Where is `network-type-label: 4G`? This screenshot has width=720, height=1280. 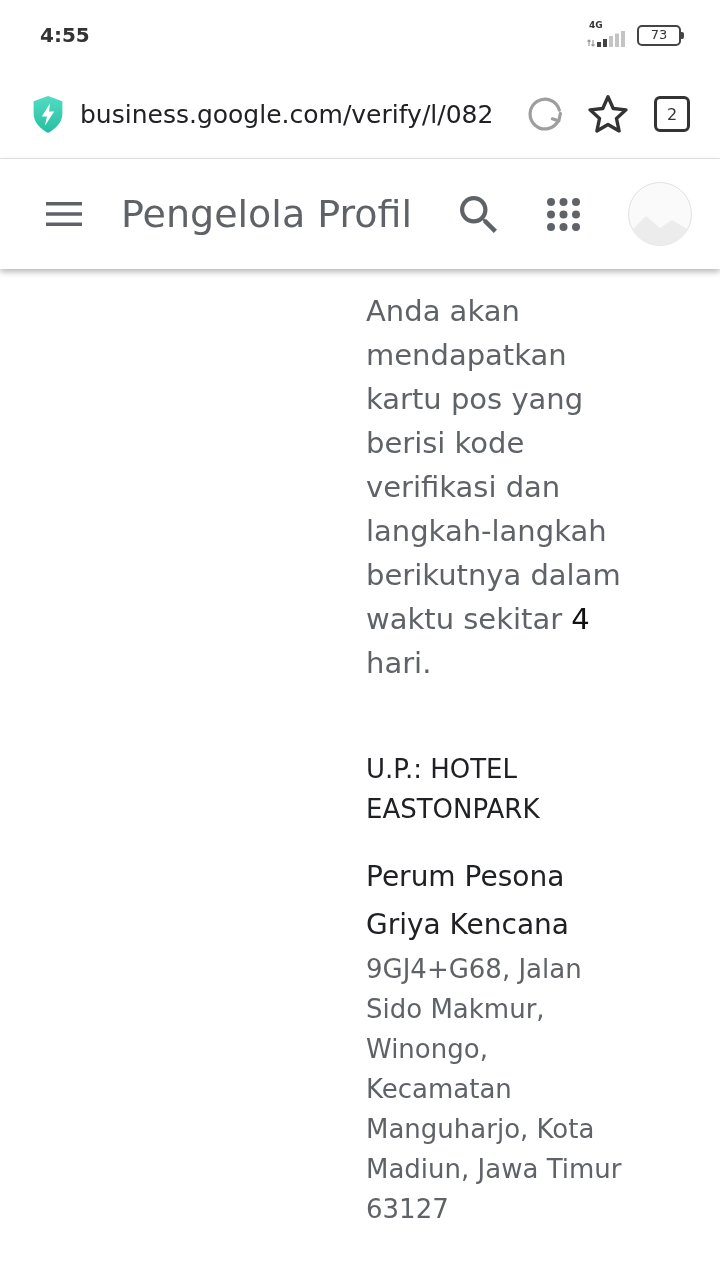
network-type-label: 4G is located at coordinates (596, 25).